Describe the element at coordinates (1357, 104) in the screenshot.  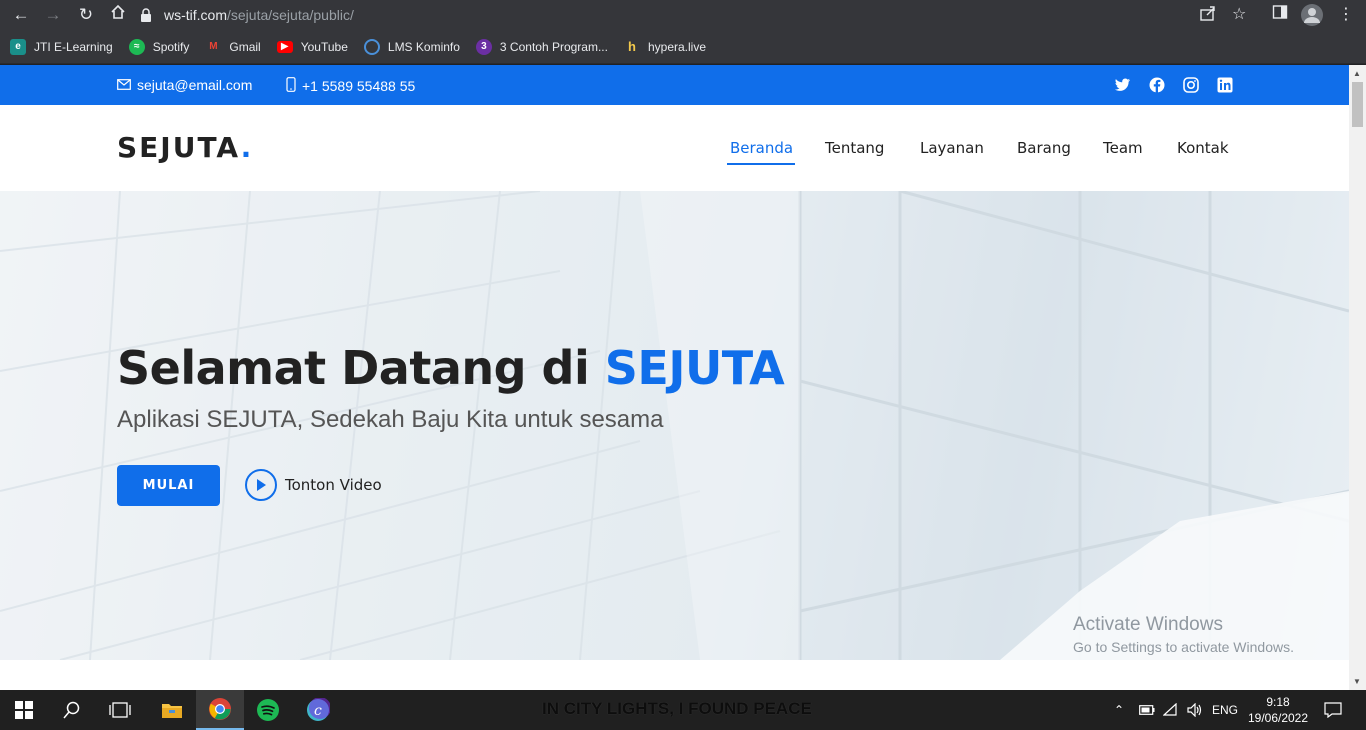
I see `scrollbar-thumb` at that location.